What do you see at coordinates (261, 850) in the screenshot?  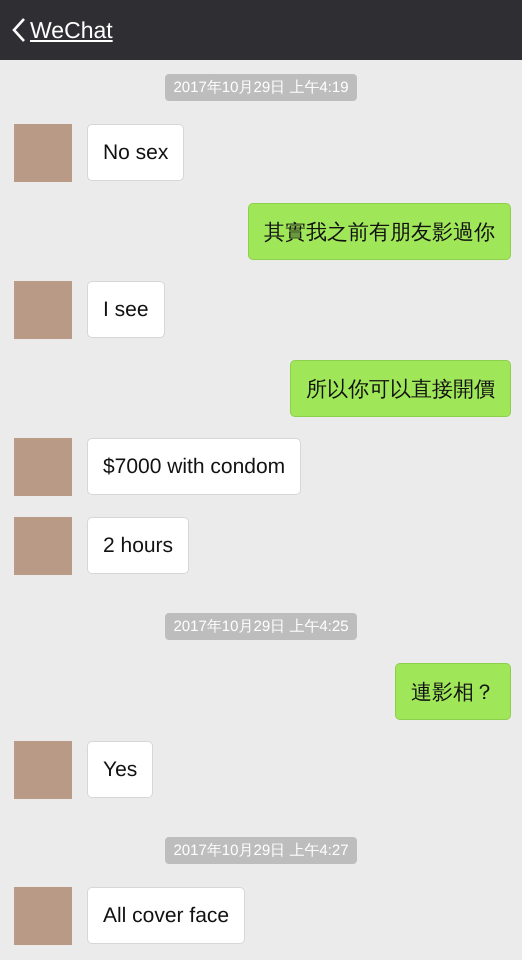 I see `timestamp: 2017年10月29日 上午4:27` at bounding box center [261, 850].